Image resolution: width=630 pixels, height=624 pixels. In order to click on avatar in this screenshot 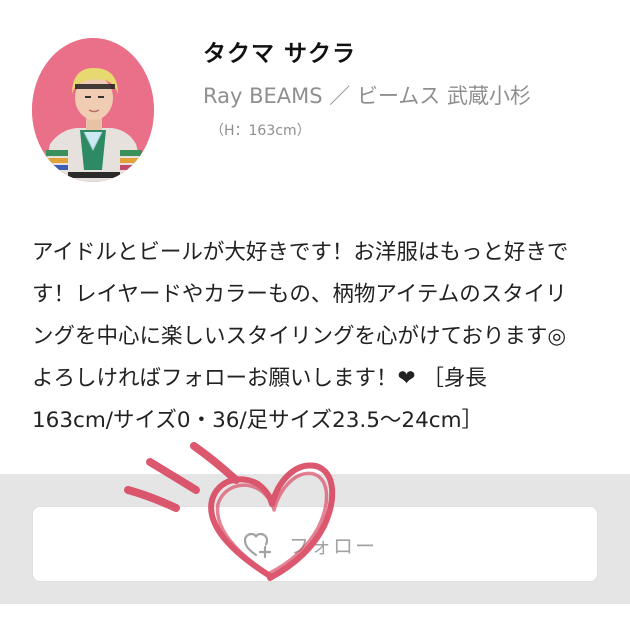, I will do `click(93, 110)`.